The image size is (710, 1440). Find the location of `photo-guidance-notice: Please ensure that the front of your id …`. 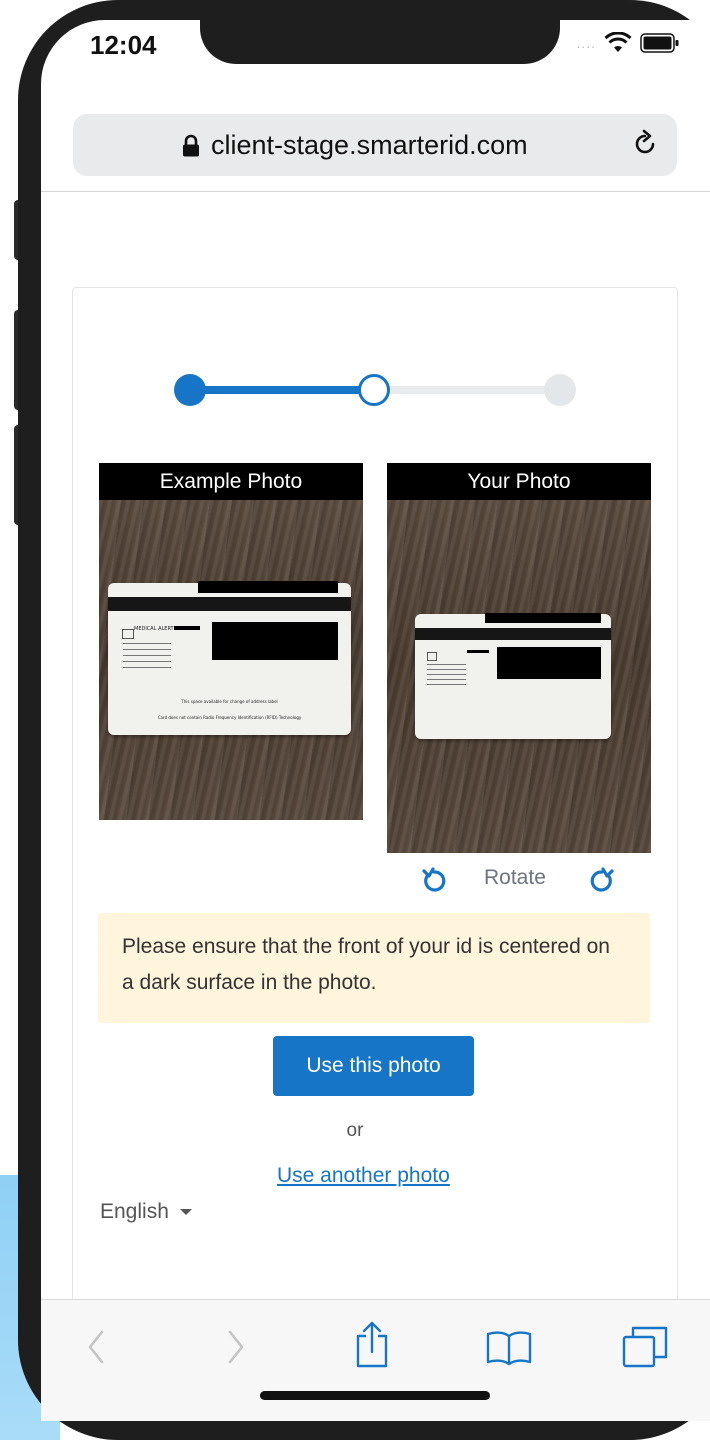

photo-guidance-notice: Please ensure that the front of your id … is located at coordinates (374, 968).